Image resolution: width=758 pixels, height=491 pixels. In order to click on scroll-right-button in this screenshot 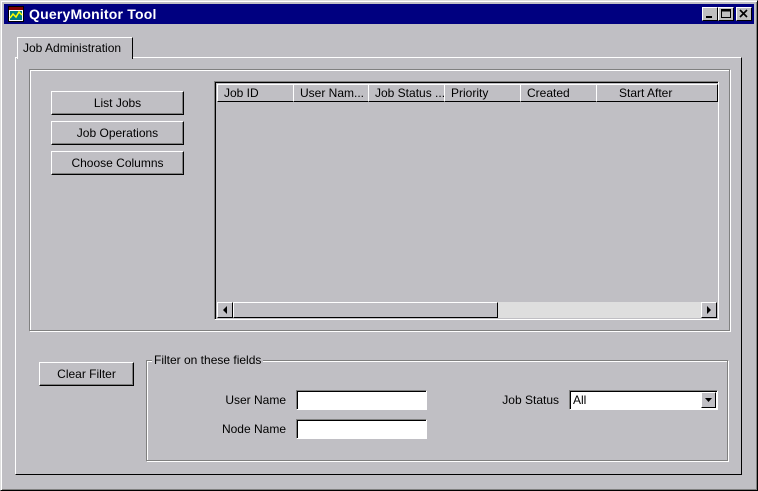, I will do `click(709, 310)`.